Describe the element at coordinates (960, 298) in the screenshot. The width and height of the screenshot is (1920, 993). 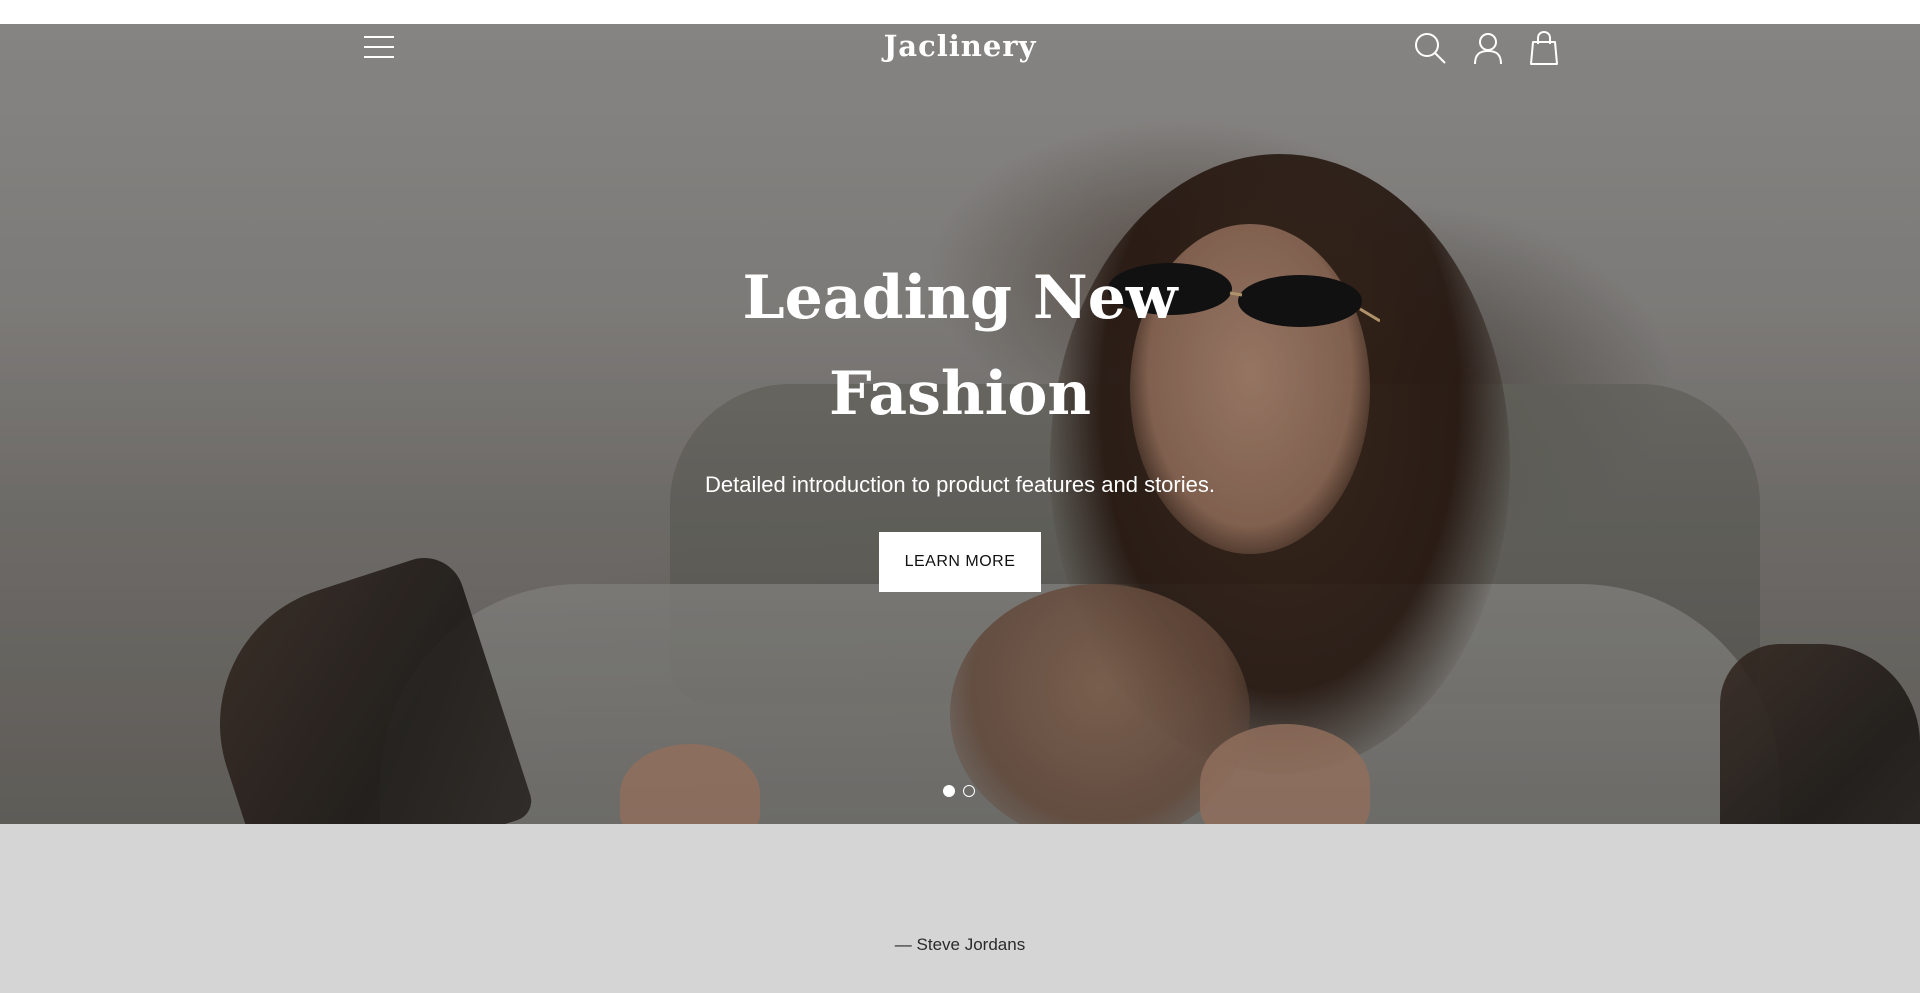
I see `hero-title-line-1: Leading New` at that location.